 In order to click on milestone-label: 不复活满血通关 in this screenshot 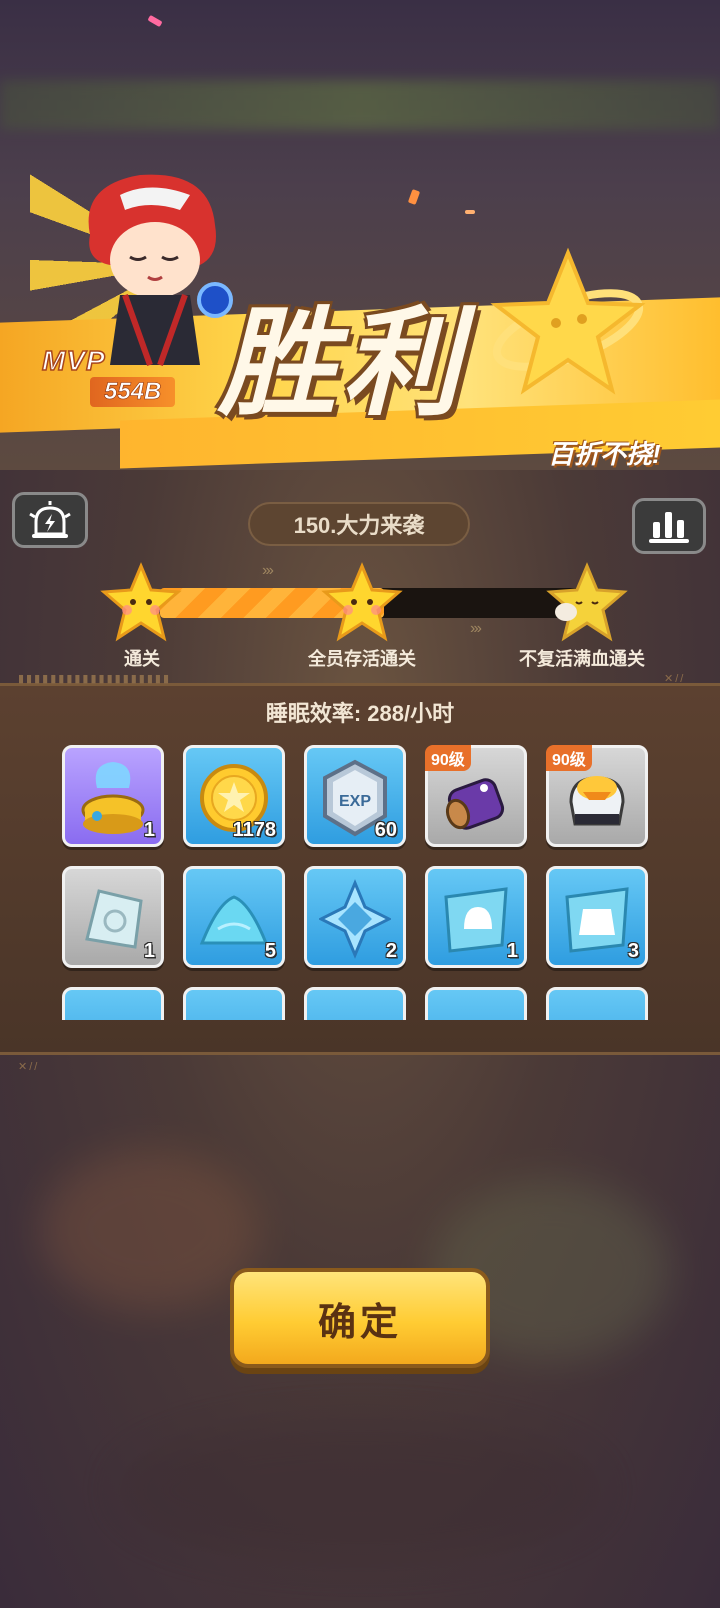, I will do `click(582, 659)`.